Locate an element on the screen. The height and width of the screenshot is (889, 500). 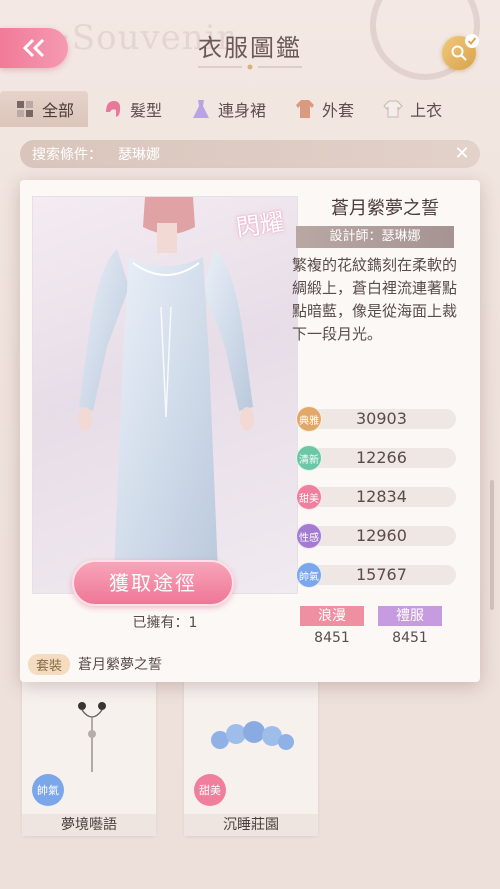
item-name: 沉睡莊園 is located at coordinates (251, 825).